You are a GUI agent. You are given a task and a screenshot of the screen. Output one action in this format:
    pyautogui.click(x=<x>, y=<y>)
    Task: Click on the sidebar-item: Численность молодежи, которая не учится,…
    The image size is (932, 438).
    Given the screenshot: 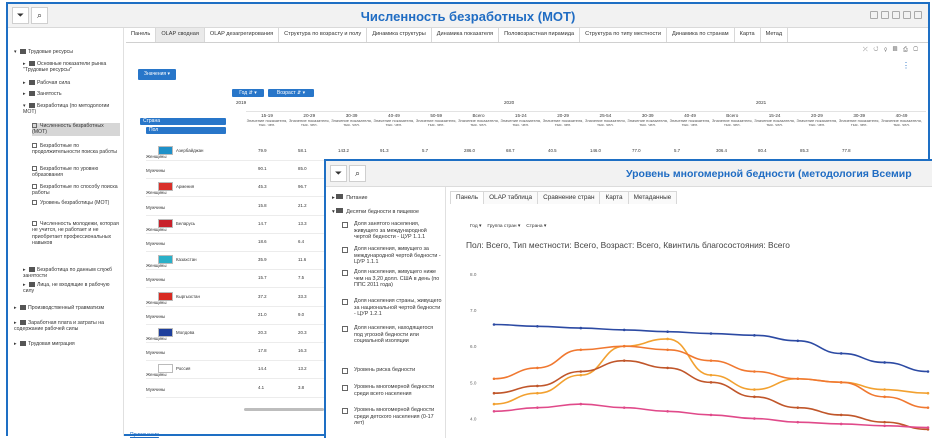 What is the action you would take?
    pyautogui.click(x=76, y=234)
    